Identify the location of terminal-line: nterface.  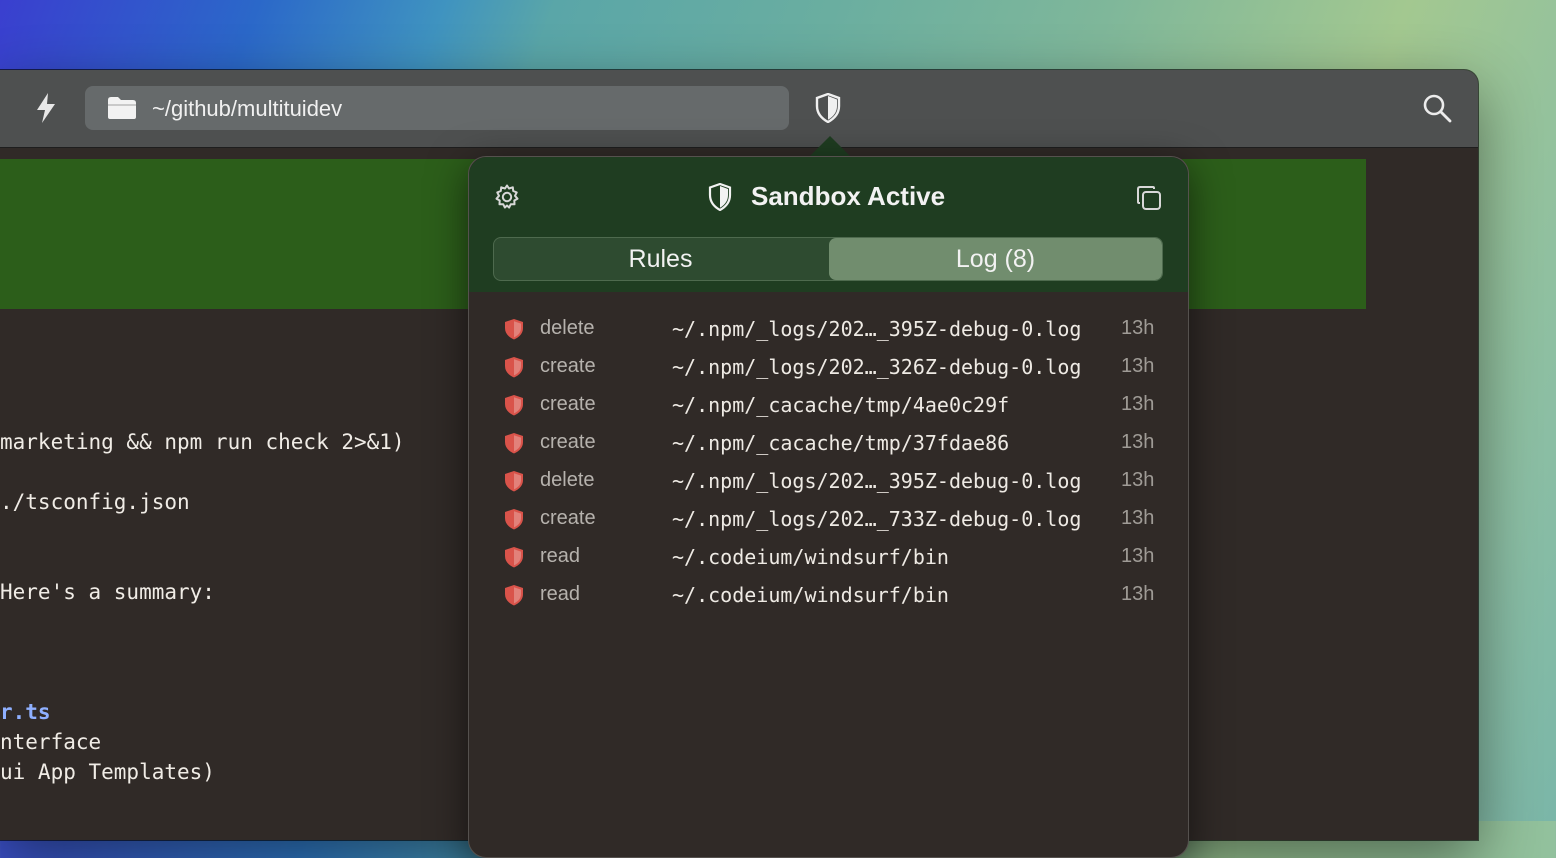
(51, 742).